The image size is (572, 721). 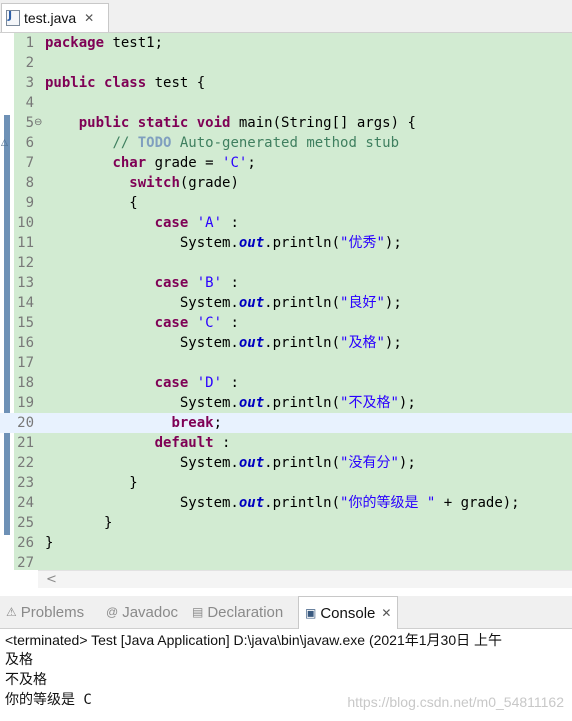 What do you see at coordinates (230, 463) in the screenshot?
I see `code-text: System.out.println("没有分");` at bounding box center [230, 463].